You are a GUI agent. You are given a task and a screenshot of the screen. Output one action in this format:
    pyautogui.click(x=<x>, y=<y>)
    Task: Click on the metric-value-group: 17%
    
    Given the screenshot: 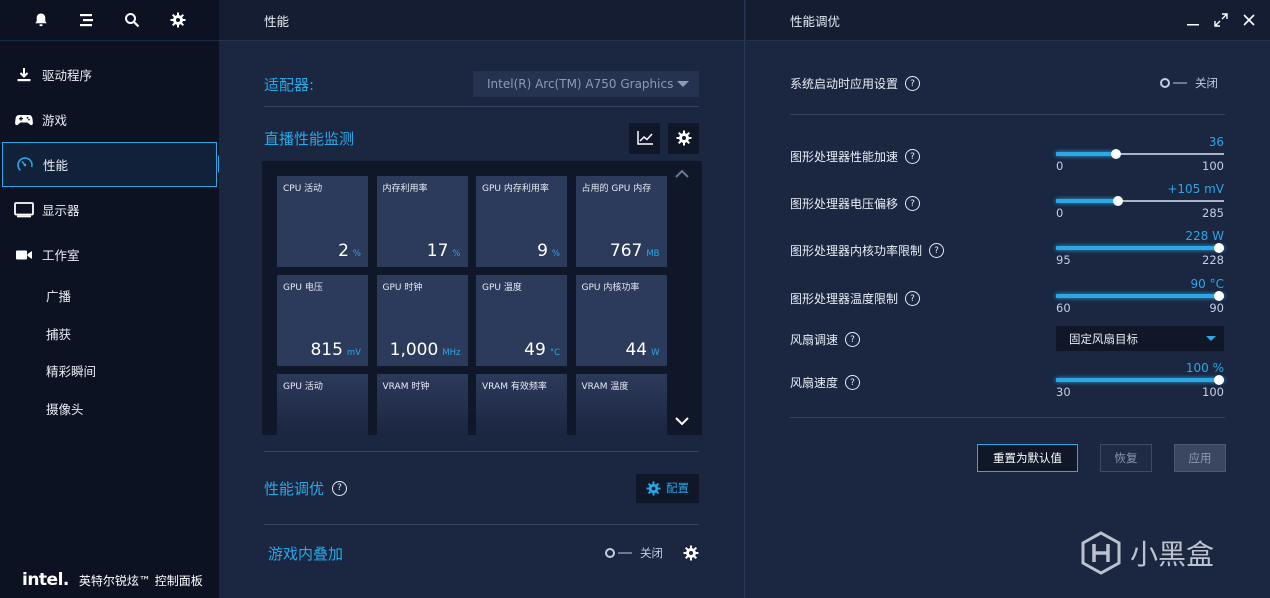 What is the action you would take?
    pyautogui.click(x=444, y=251)
    